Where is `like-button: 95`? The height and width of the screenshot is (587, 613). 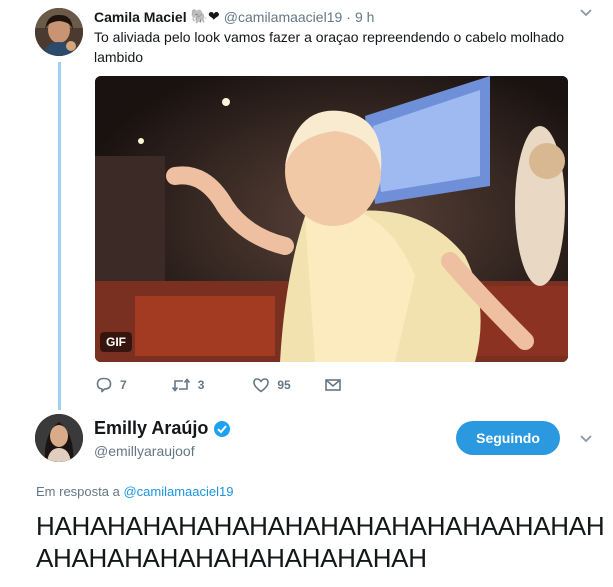
like-button: 95 is located at coordinates (271, 385).